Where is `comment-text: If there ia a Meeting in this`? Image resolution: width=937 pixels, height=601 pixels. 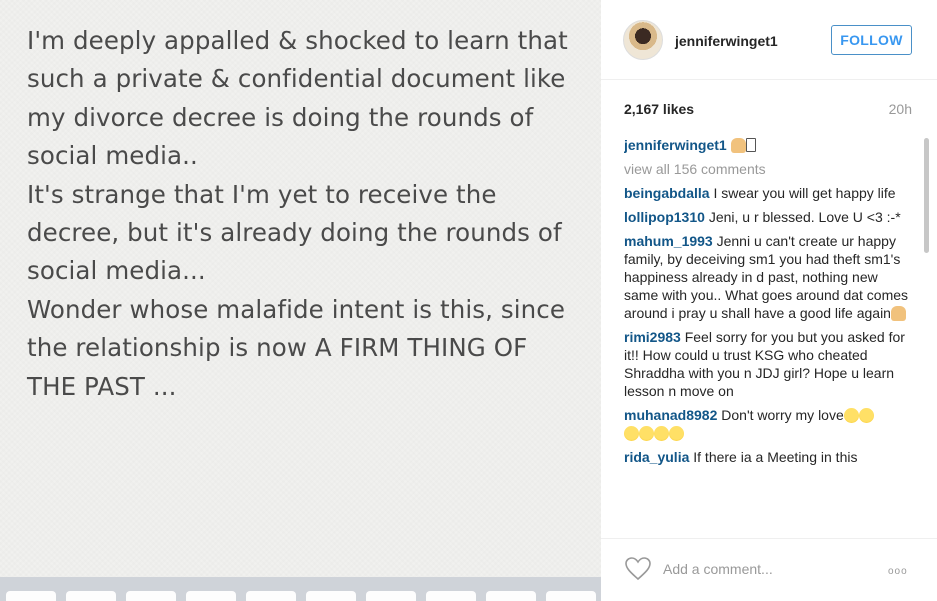 comment-text: If there ia a Meeting in this is located at coordinates (775, 457).